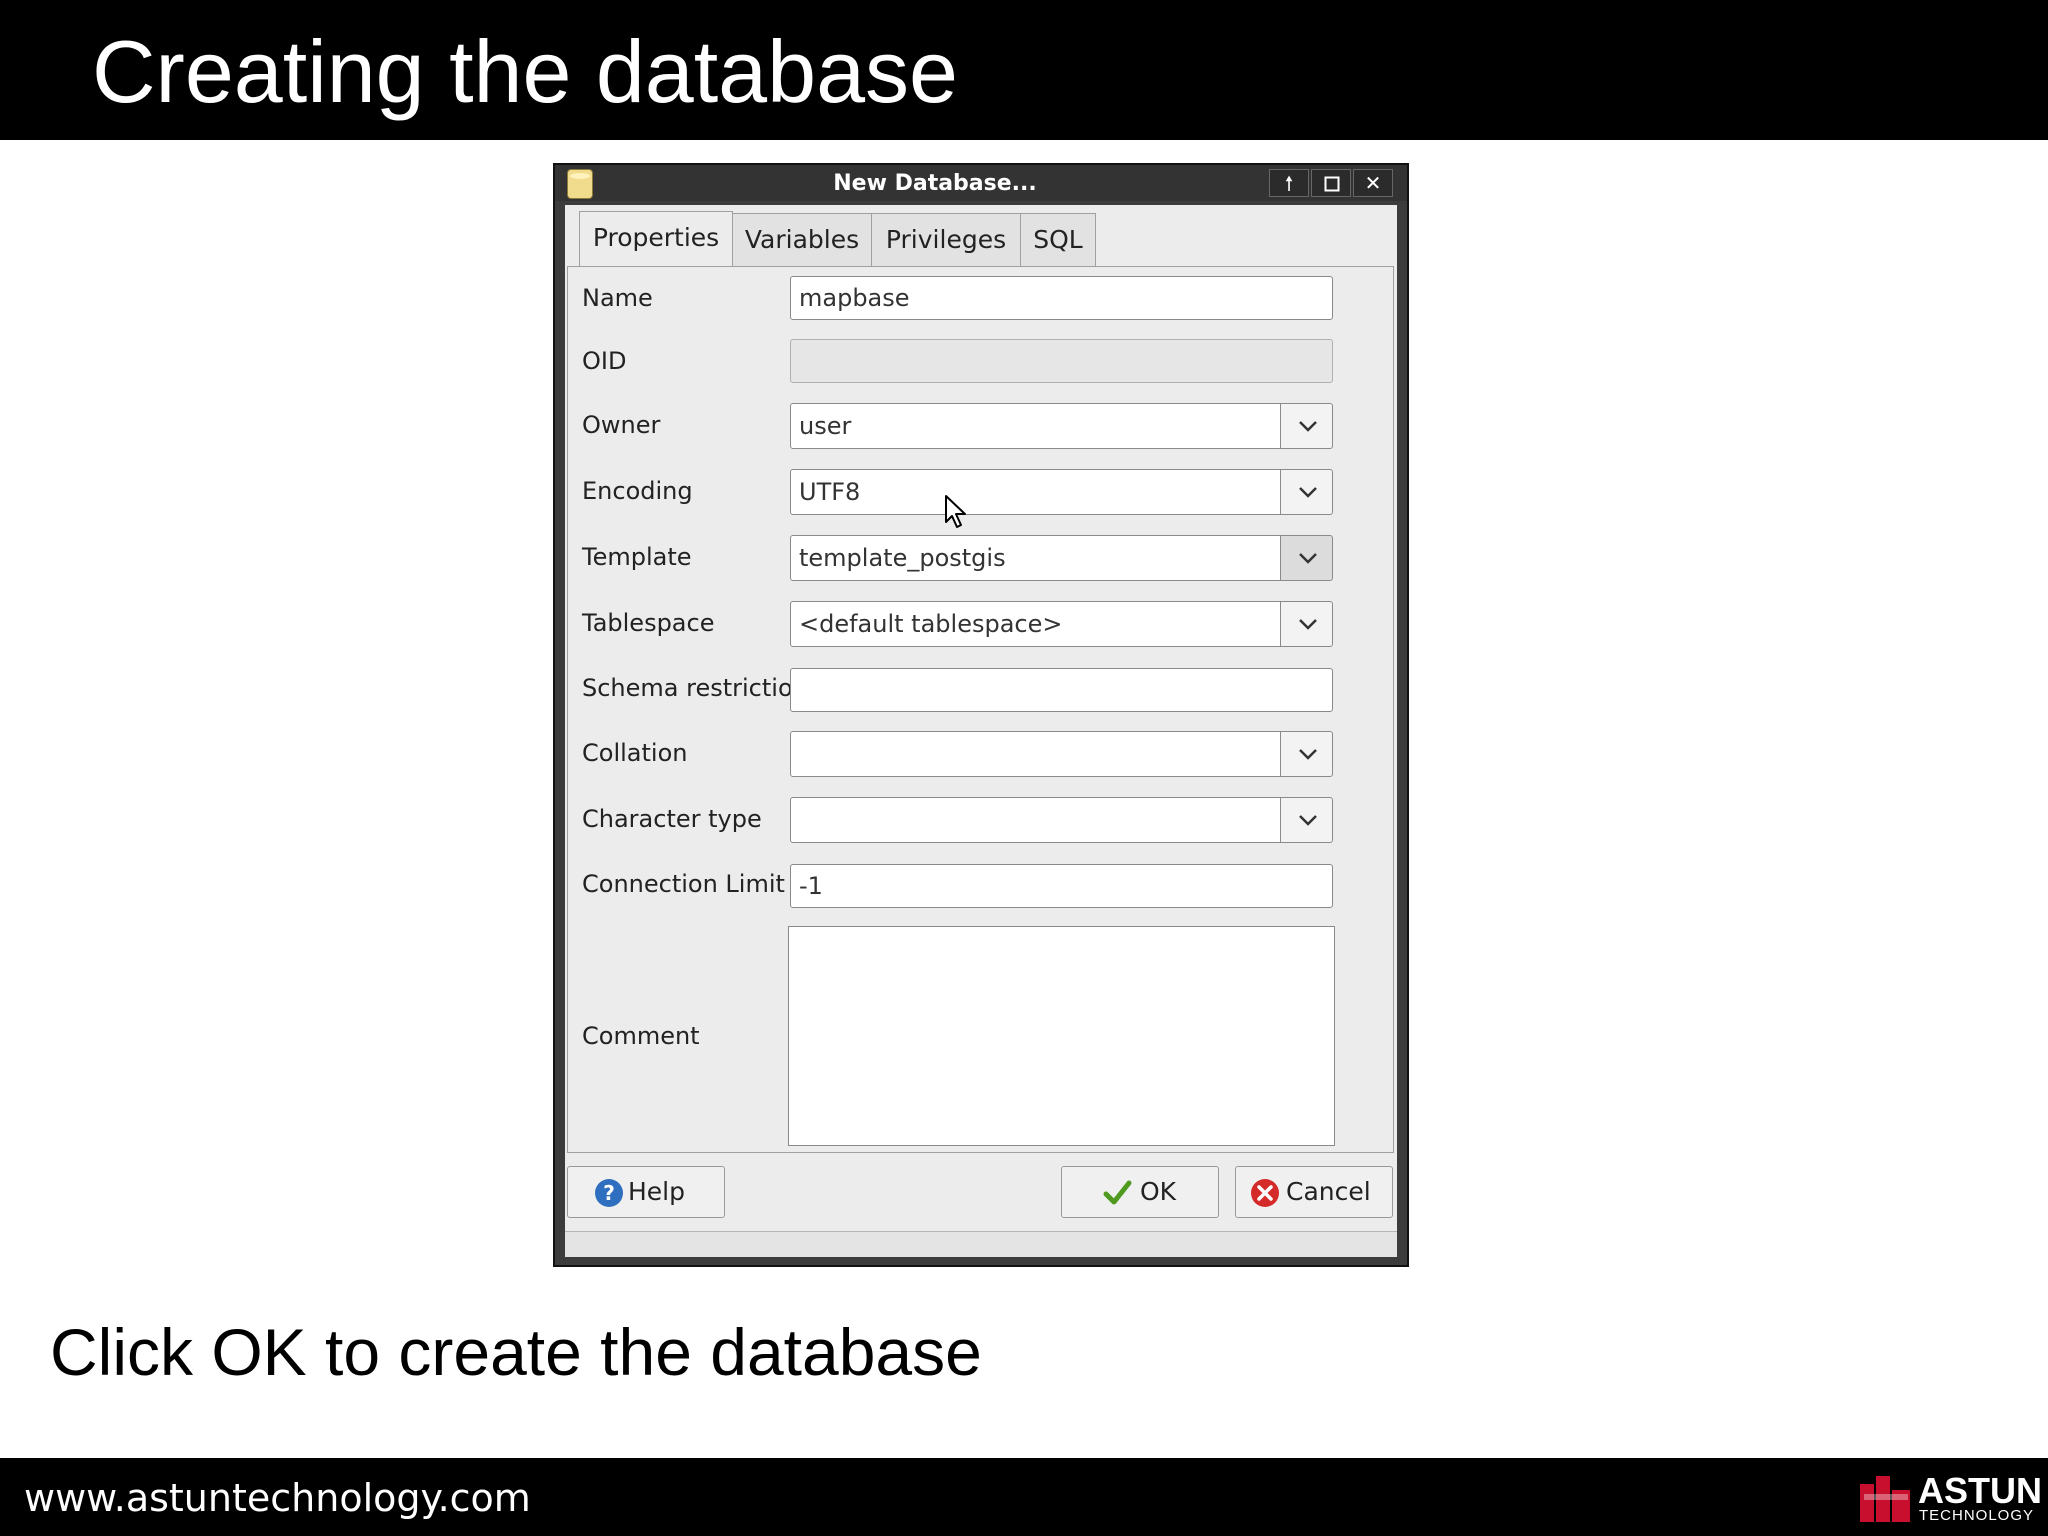 The height and width of the screenshot is (1536, 2048). What do you see at coordinates (1036, 820) in the screenshot?
I see `character-type-select` at bounding box center [1036, 820].